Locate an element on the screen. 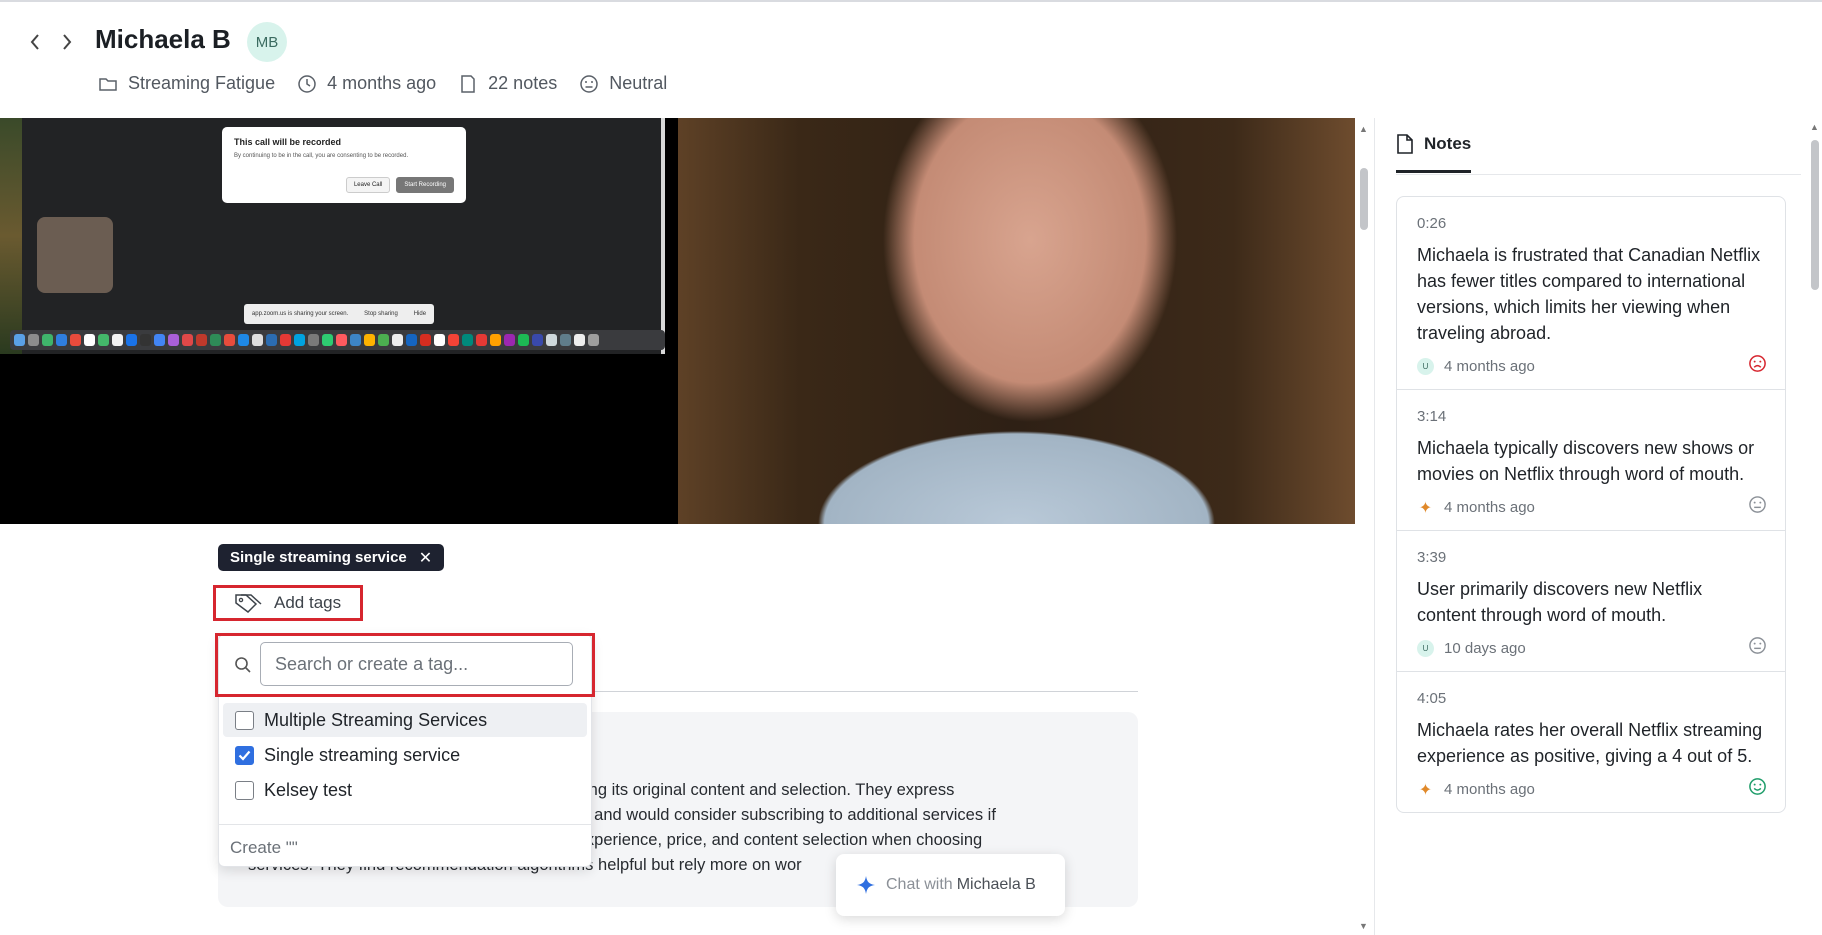 This screenshot has height=935, width=1822. notes-scrollbar: ▲ is located at coordinates (1815, 526).